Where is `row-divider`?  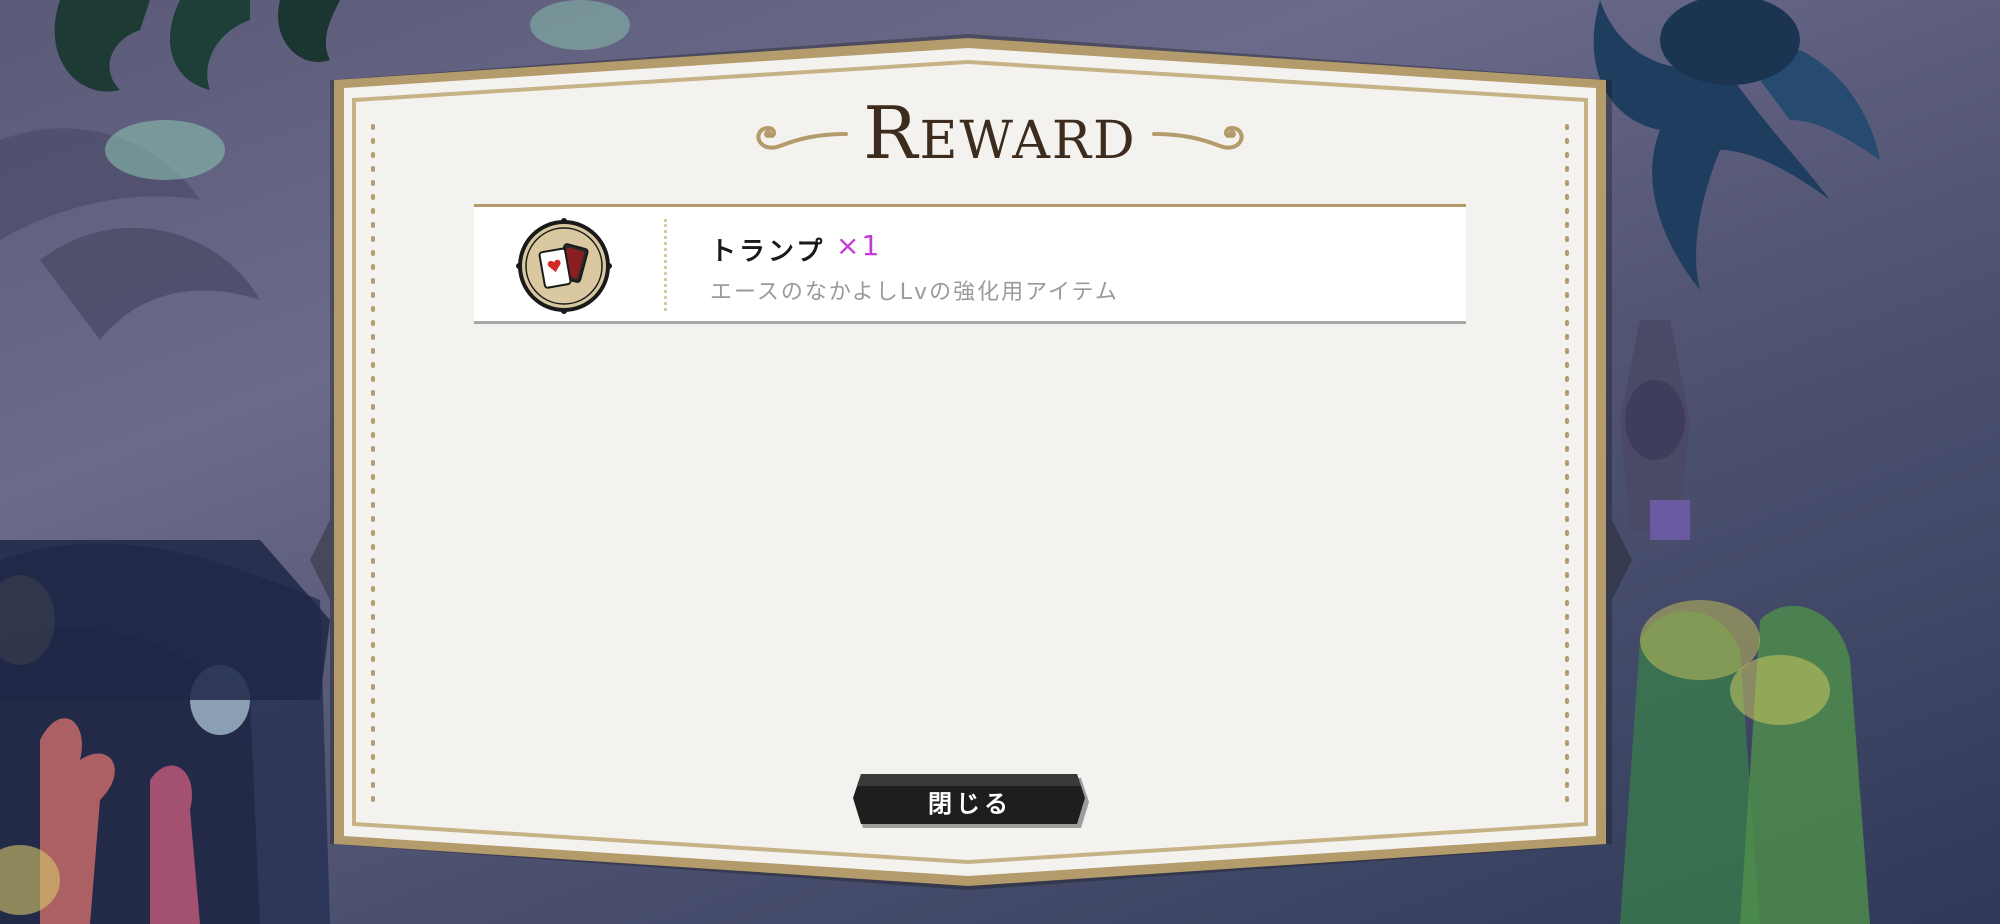
row-divider is located at coordinates (665, 265).